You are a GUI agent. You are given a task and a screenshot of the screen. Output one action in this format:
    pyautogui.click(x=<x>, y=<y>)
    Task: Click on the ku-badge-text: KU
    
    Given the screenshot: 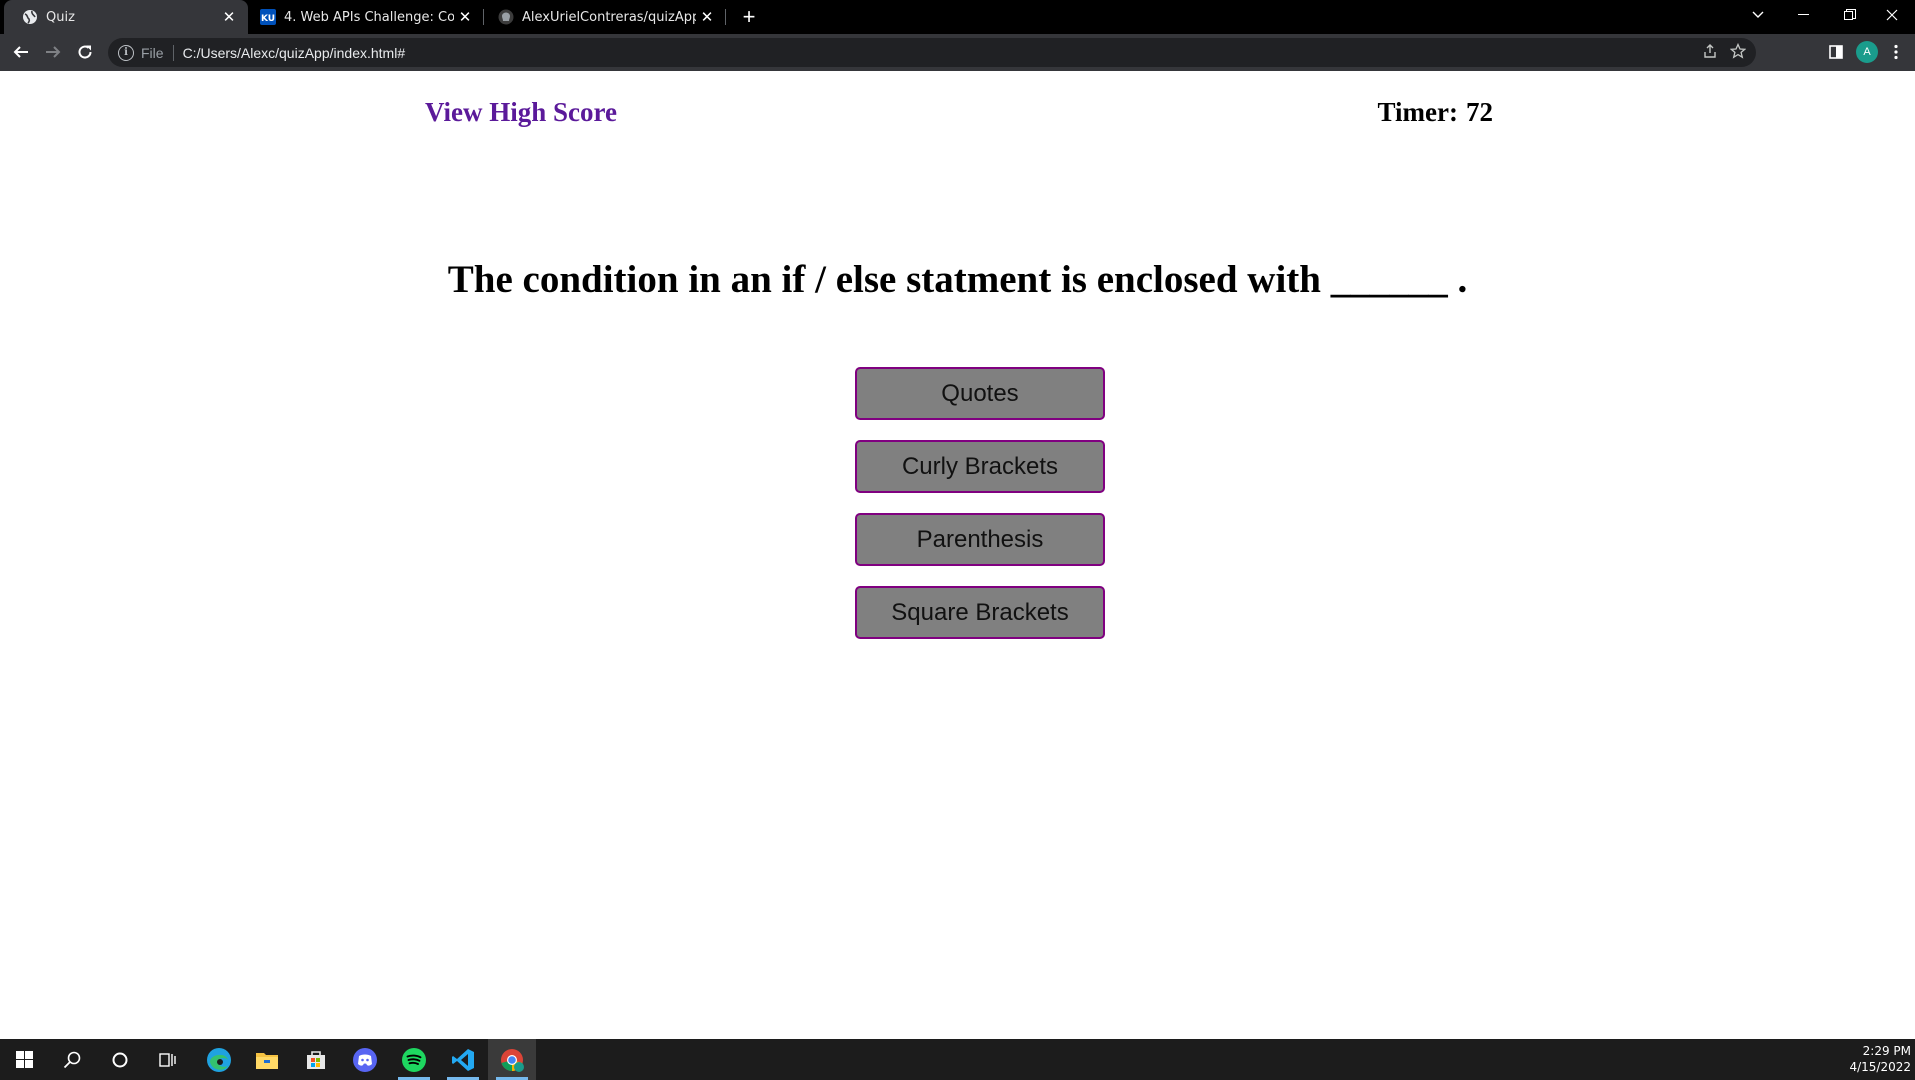 What is the action you would take?
    pyautogui.click(x=268, y=19)
    